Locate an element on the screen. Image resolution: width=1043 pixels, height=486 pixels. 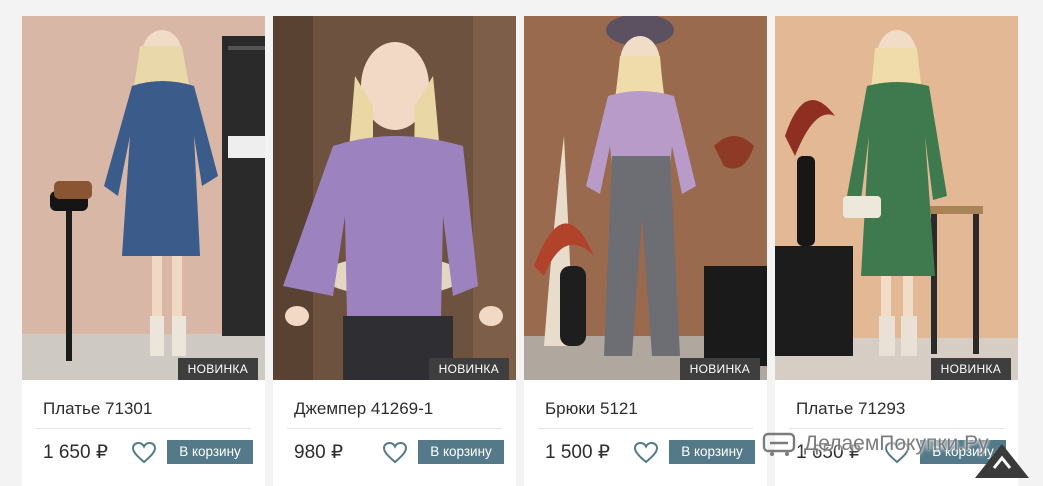
product-price: 980 ₽ is located at coordinates (319, 452).